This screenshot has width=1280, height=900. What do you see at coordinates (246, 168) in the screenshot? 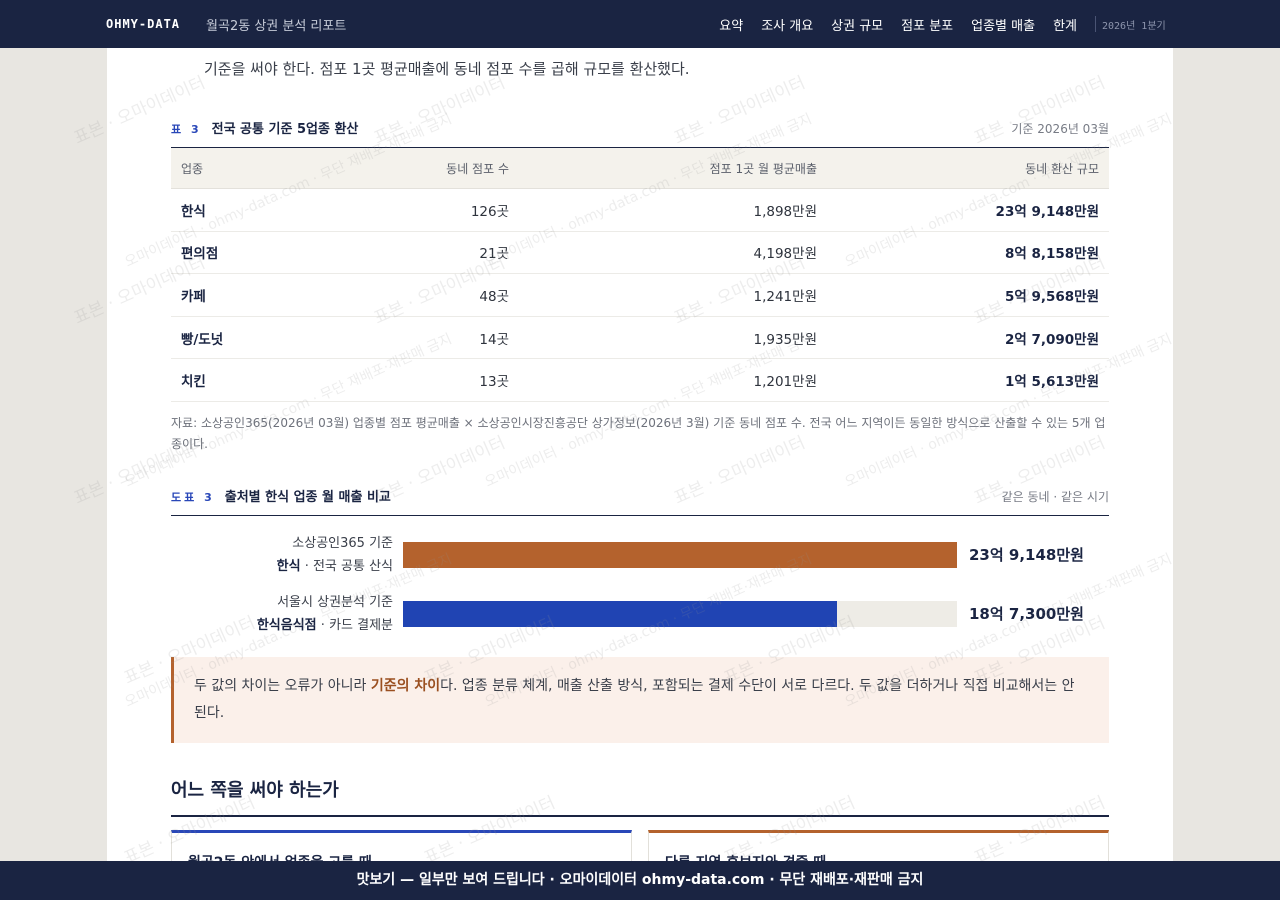
I see `col-category: 업종` at bounding box center [246, 168].